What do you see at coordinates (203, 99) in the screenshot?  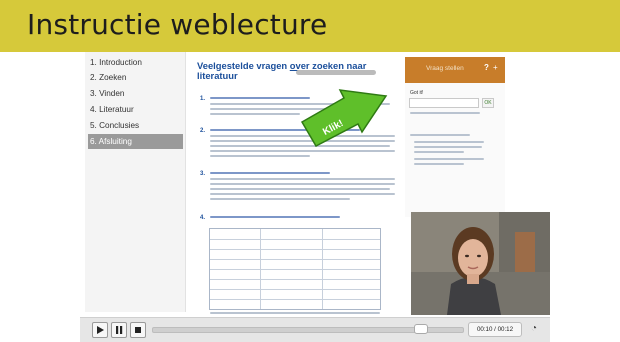 I see `question-number-1: 1.` at bounding box center [203, 99].